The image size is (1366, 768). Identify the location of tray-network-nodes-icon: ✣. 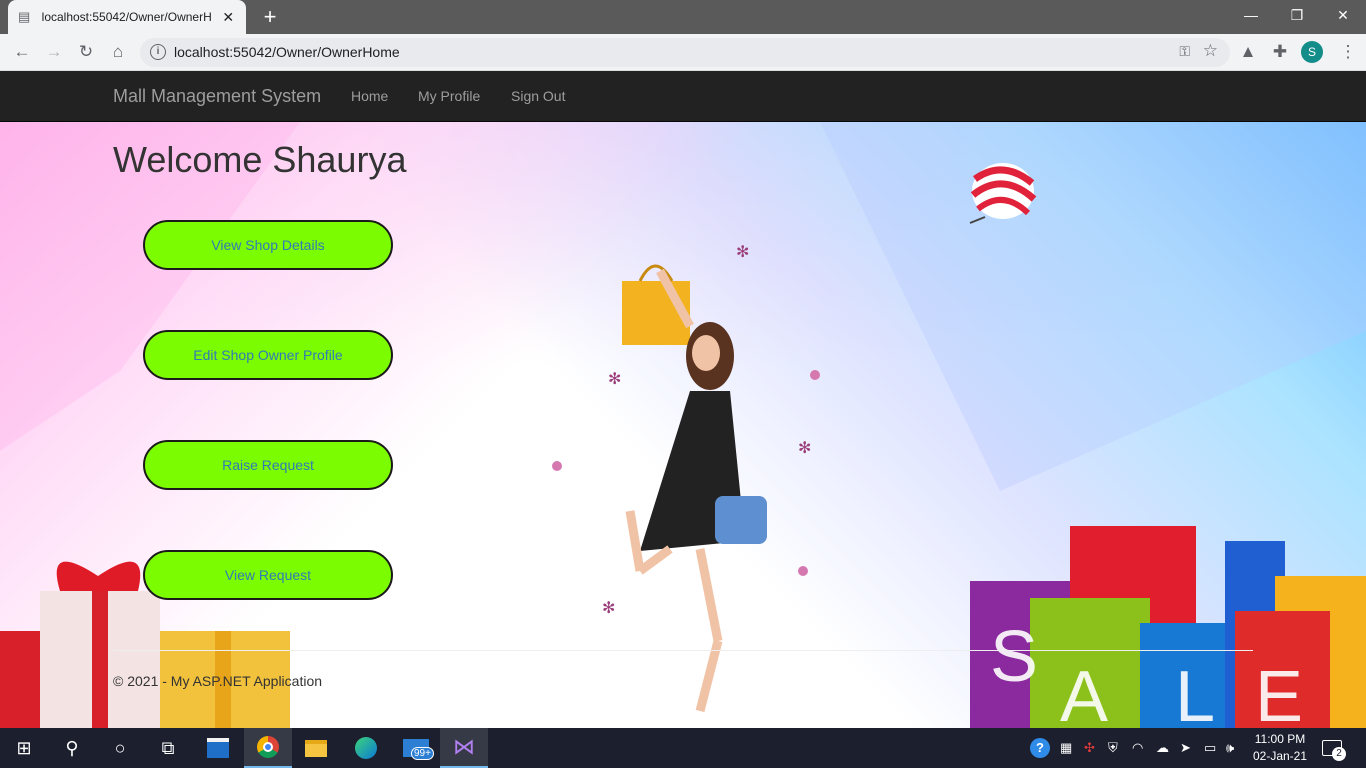
(1089, 748).